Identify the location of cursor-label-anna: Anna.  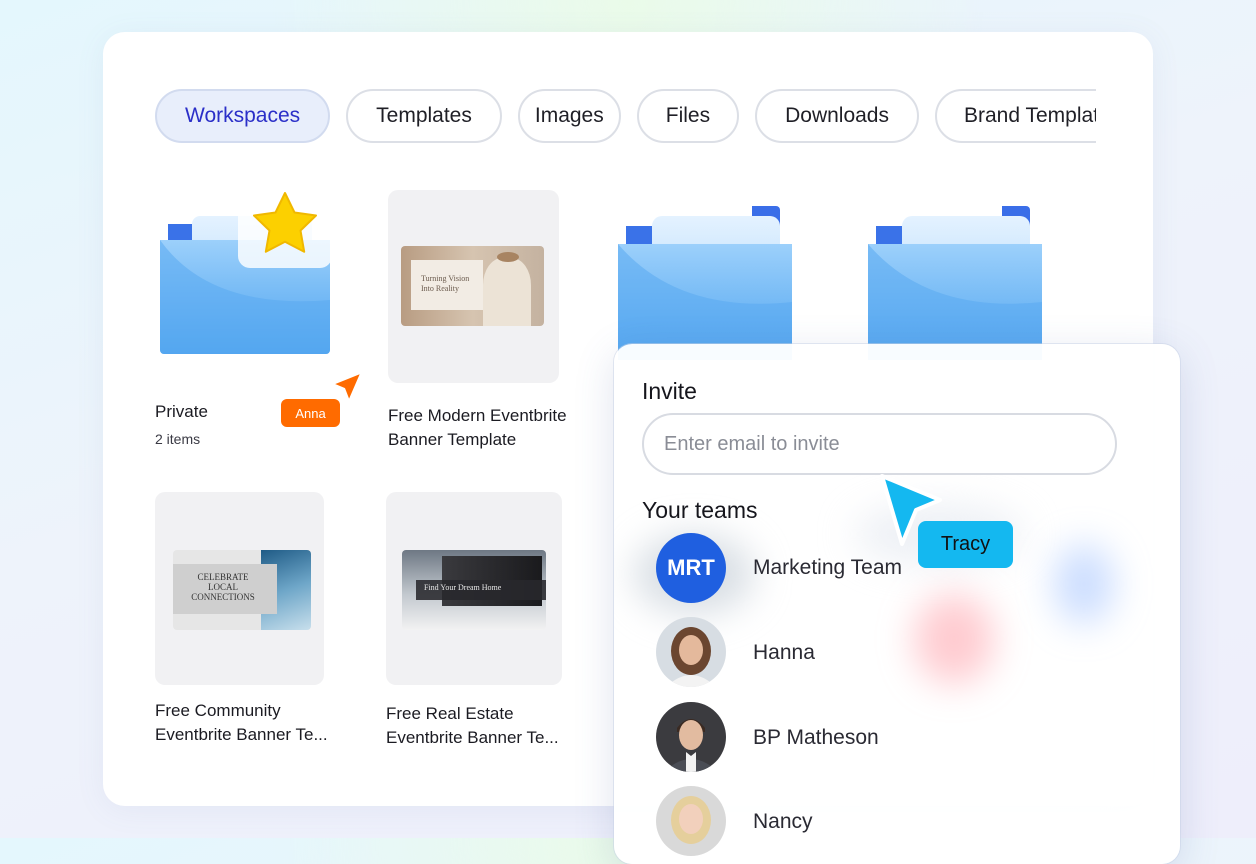
(310, 413).